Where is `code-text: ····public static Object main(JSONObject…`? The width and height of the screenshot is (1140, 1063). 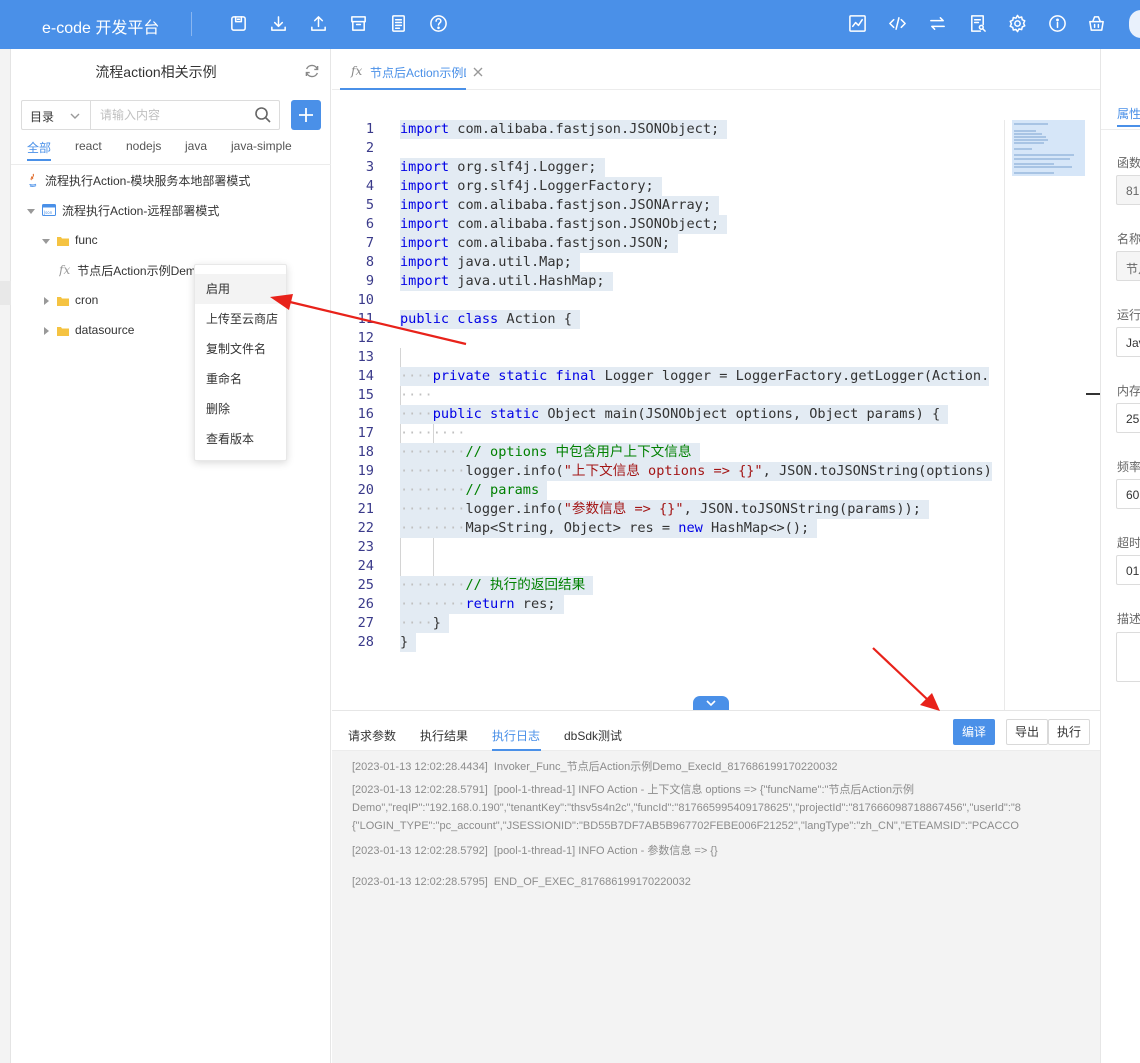 code-text: ····public static Object main(JSONObject… is located at coordinates (674, 414).